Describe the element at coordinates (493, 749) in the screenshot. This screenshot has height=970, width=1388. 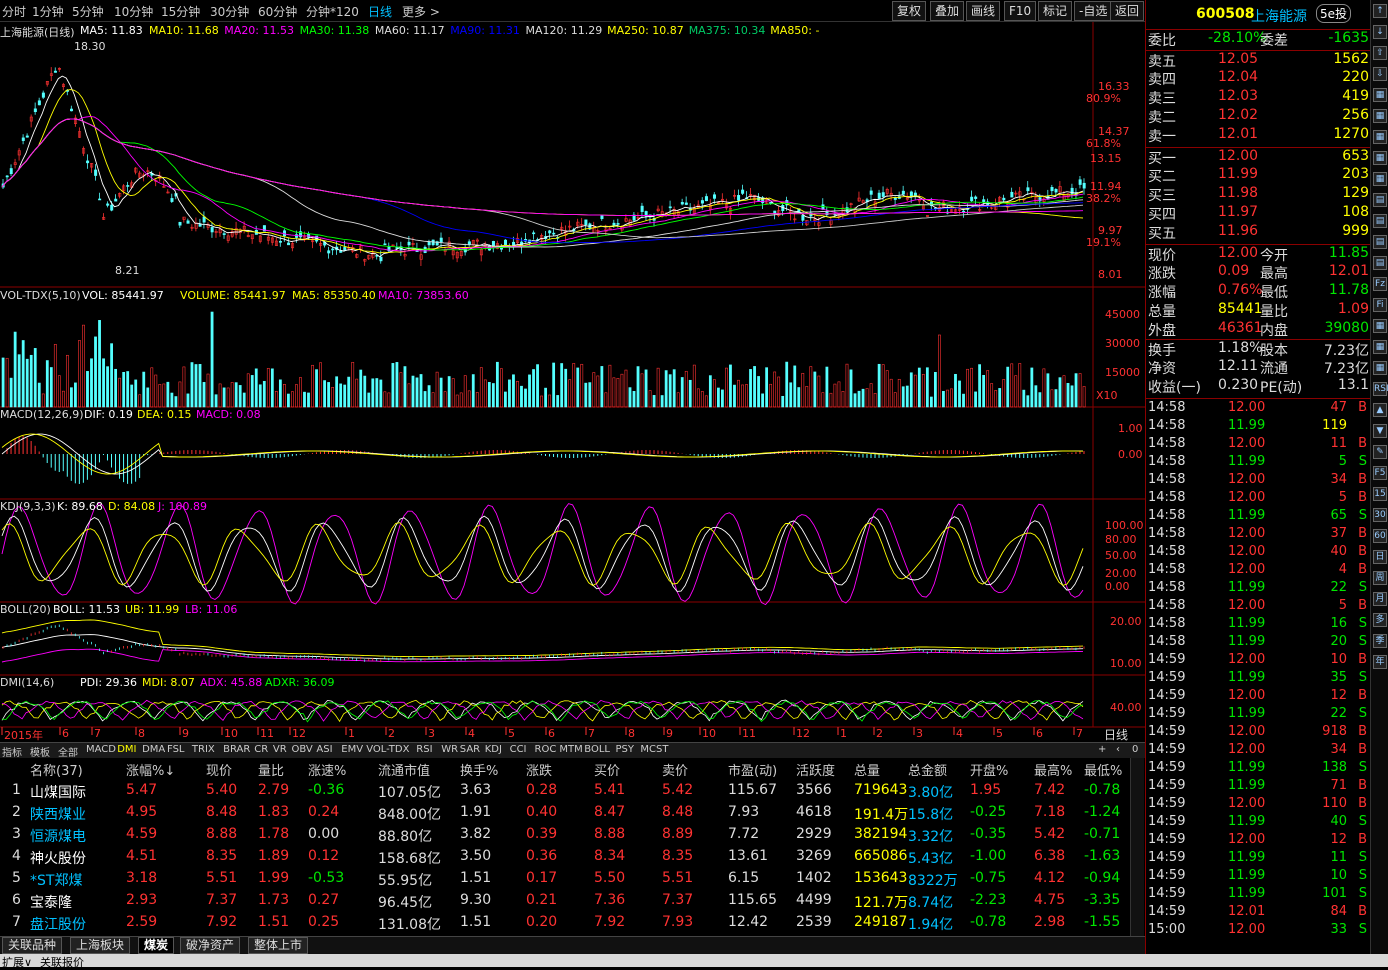
I see `indicator-tab-18: KDJ` at that location.